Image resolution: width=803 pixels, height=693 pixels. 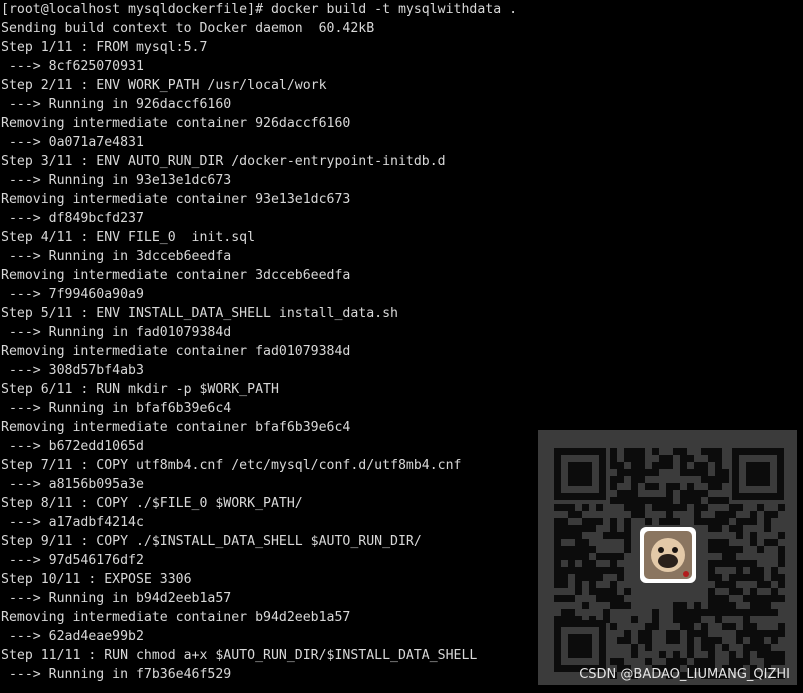 What do you see at coordinates (72, 522) in the screenshot?
I see `terminal-line: ---> a17adbf4214c` at bounding box center [72, 522].